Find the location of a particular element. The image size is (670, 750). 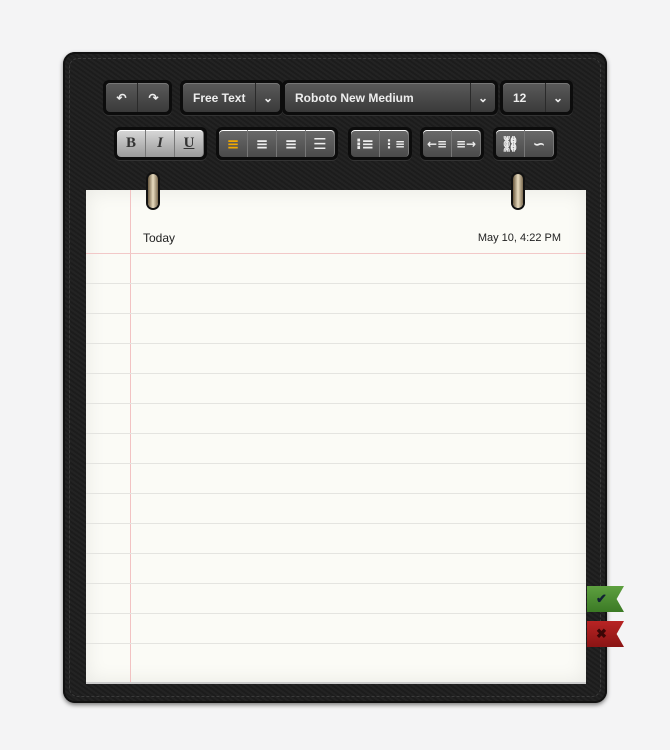

margin-line is located at coordinates (130, 436).